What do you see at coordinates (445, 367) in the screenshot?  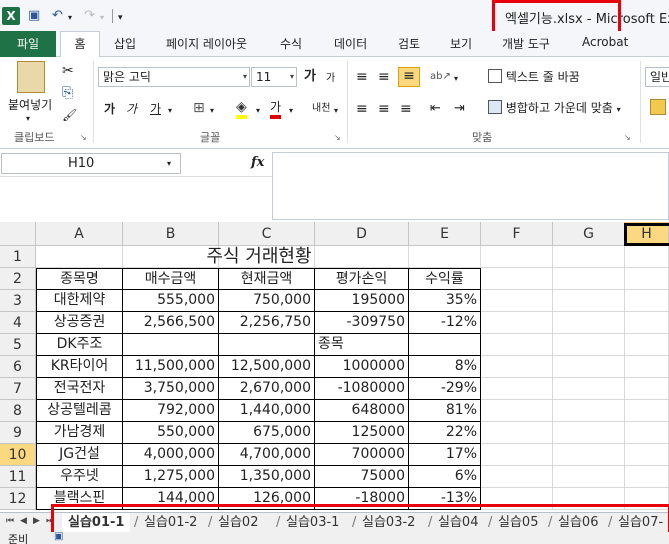 I see `table-cell: 8%` at bounding box center [445, 367].